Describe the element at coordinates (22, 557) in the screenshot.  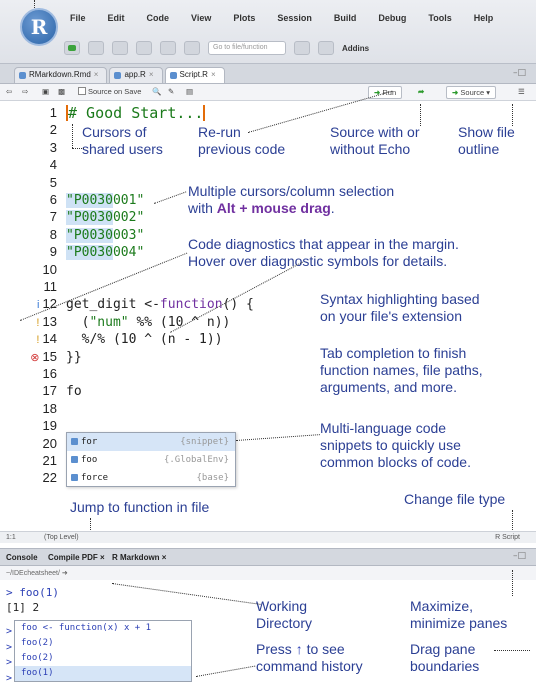
I see `console-tab: Console` at that location.